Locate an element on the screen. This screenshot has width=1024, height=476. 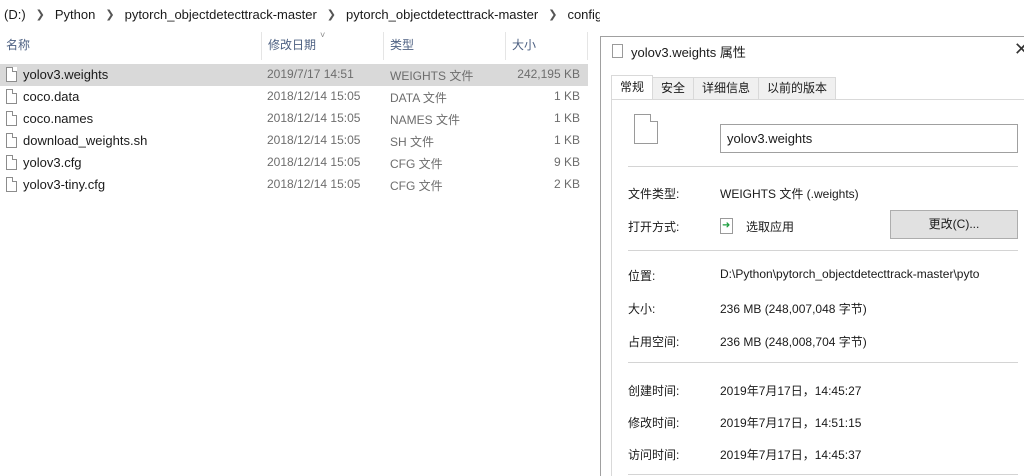
list-item: coco.data 2018/12/14 15:05 DATA 文件 1 KB is located at coordinates (294, 97).